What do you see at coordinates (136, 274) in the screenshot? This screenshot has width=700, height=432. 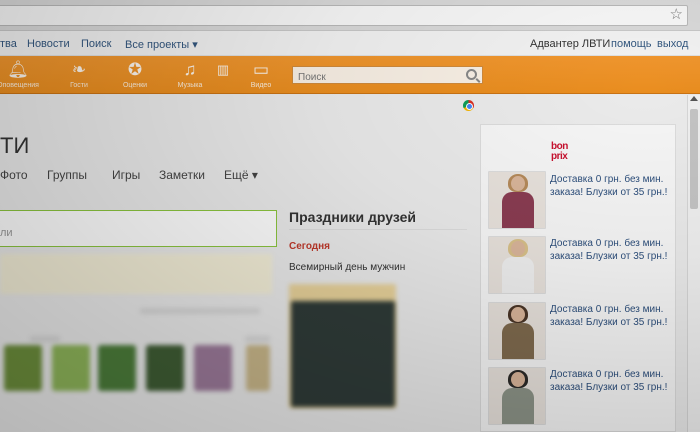 I see `promo-banner` at bounding box center [136, 274].